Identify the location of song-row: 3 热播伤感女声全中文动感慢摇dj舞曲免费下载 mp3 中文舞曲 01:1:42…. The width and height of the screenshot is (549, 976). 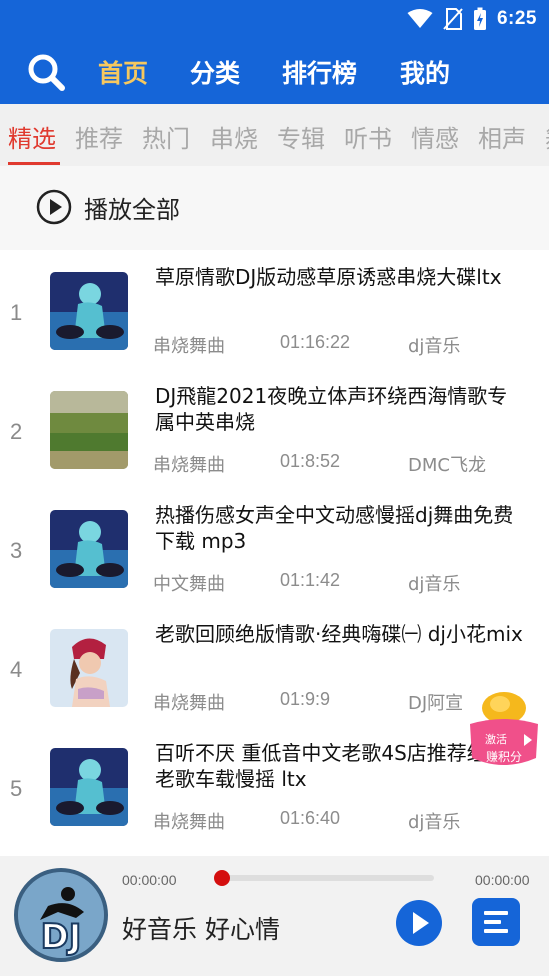
(274, 547).